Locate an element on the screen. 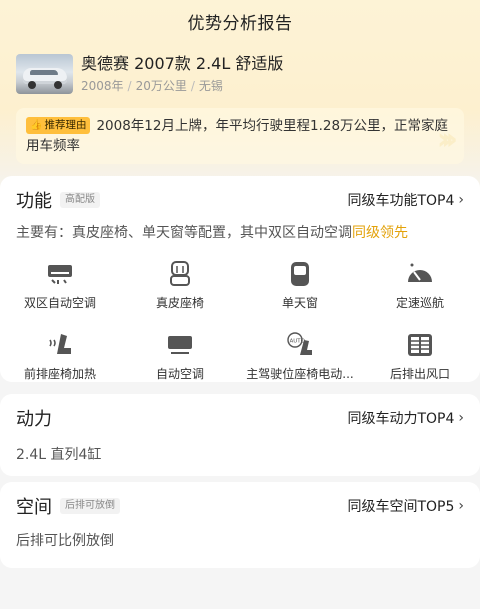 The image size is (480, 609). car-meta: 2008年/20万公里 / 无锡 is located at coordinates (152, 86).